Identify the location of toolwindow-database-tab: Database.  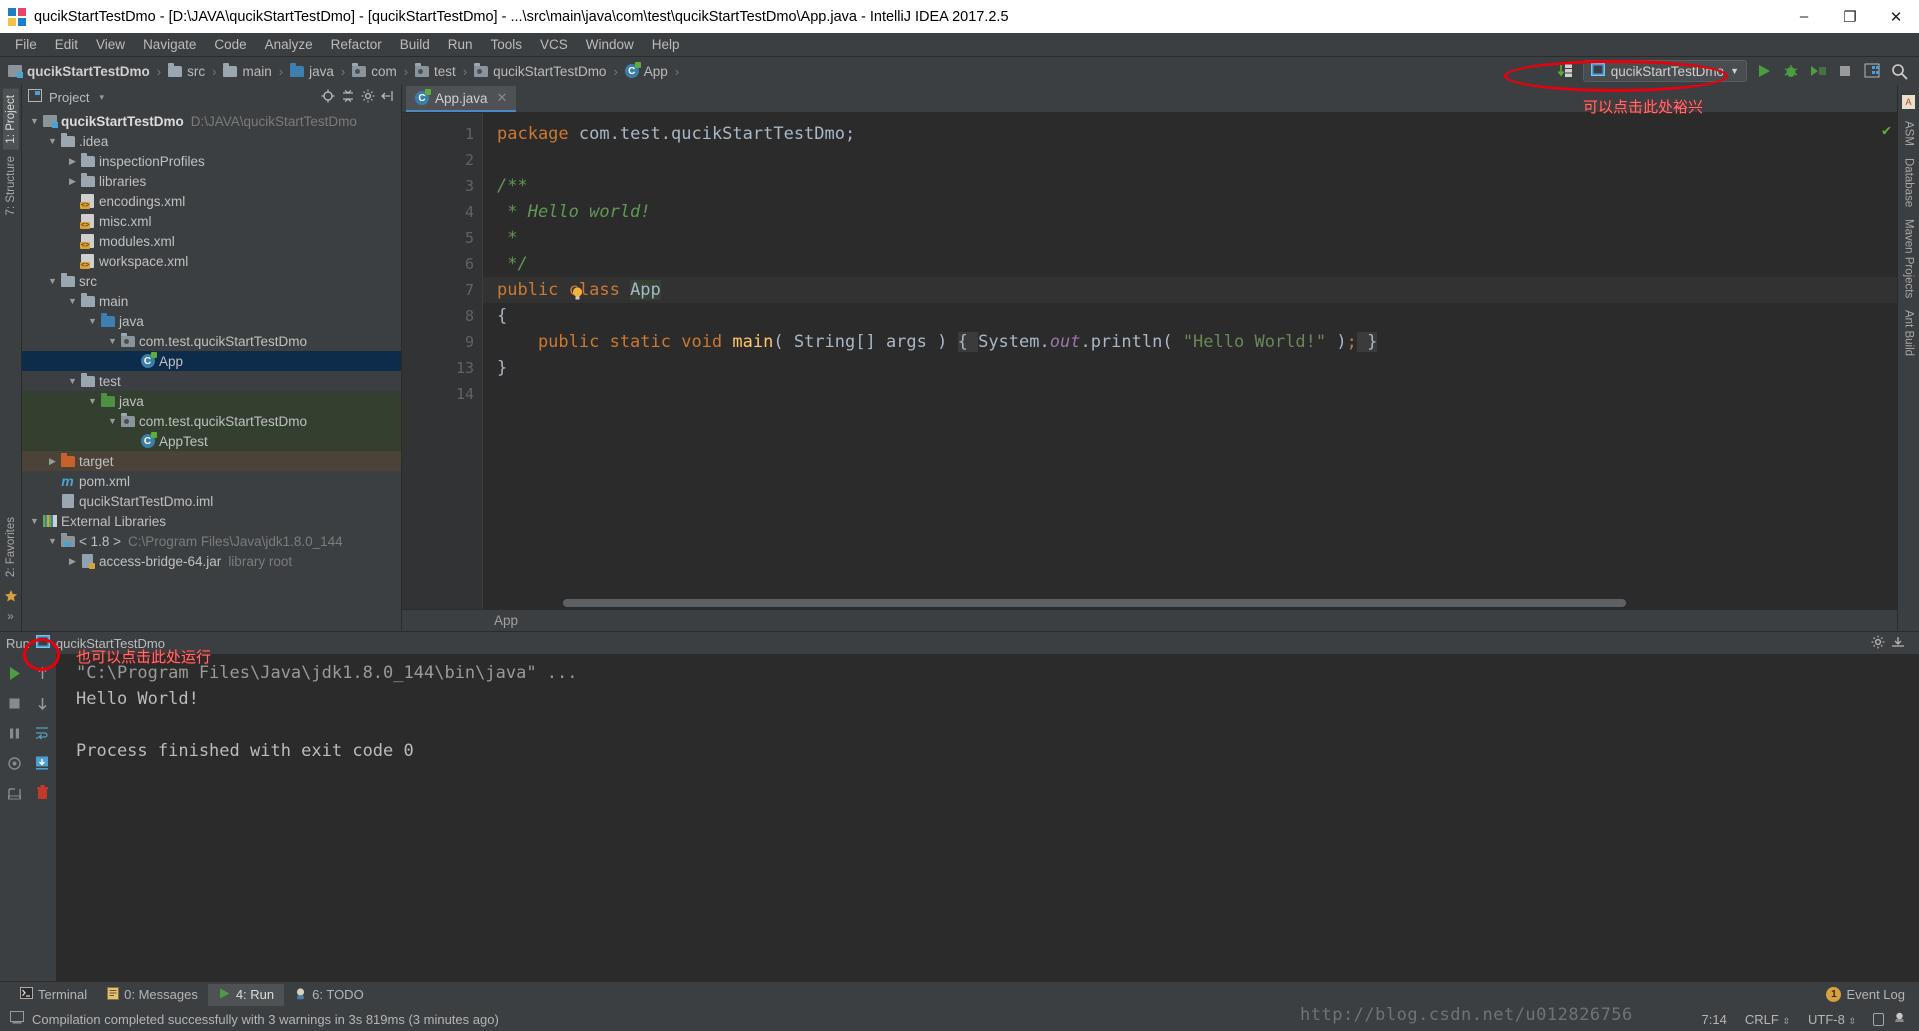
(1909, 182).